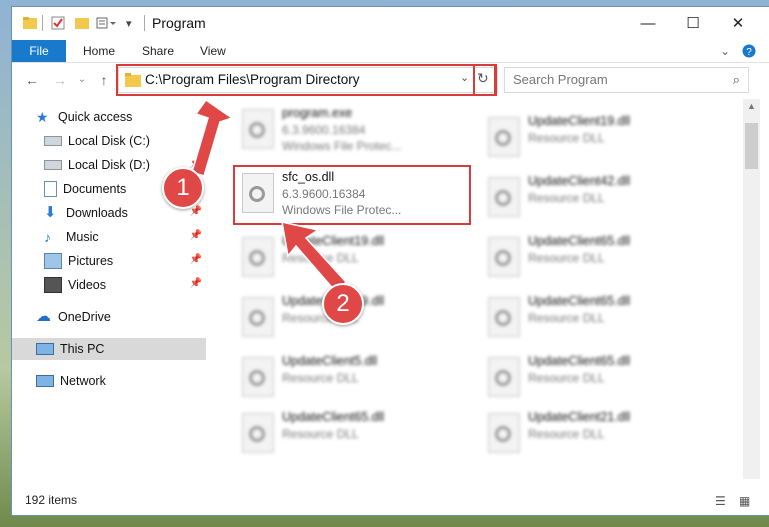 Image resolution: width=769 pixels, height=527 pixels. What do you see at coordinates (343, 304) in the screenshot?
I see `step-2-badge: 2` at bounding box center [343, 304].